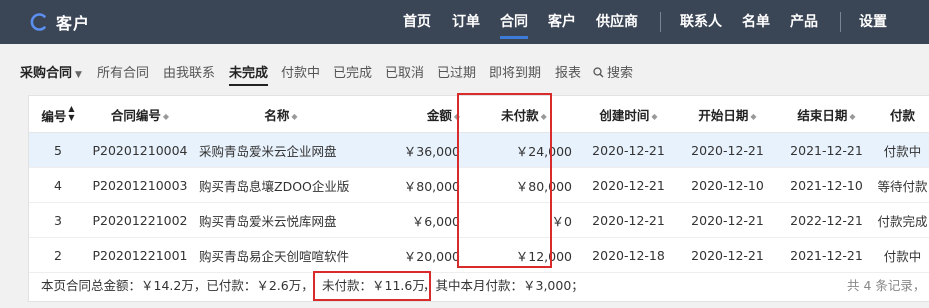 The width and height of the screenshot is (929, 308). What do you see at coordinates (524, 150) in the screenshot?
I see `cell-unpaid: ￥24,000` at bounding box center [524, 150].